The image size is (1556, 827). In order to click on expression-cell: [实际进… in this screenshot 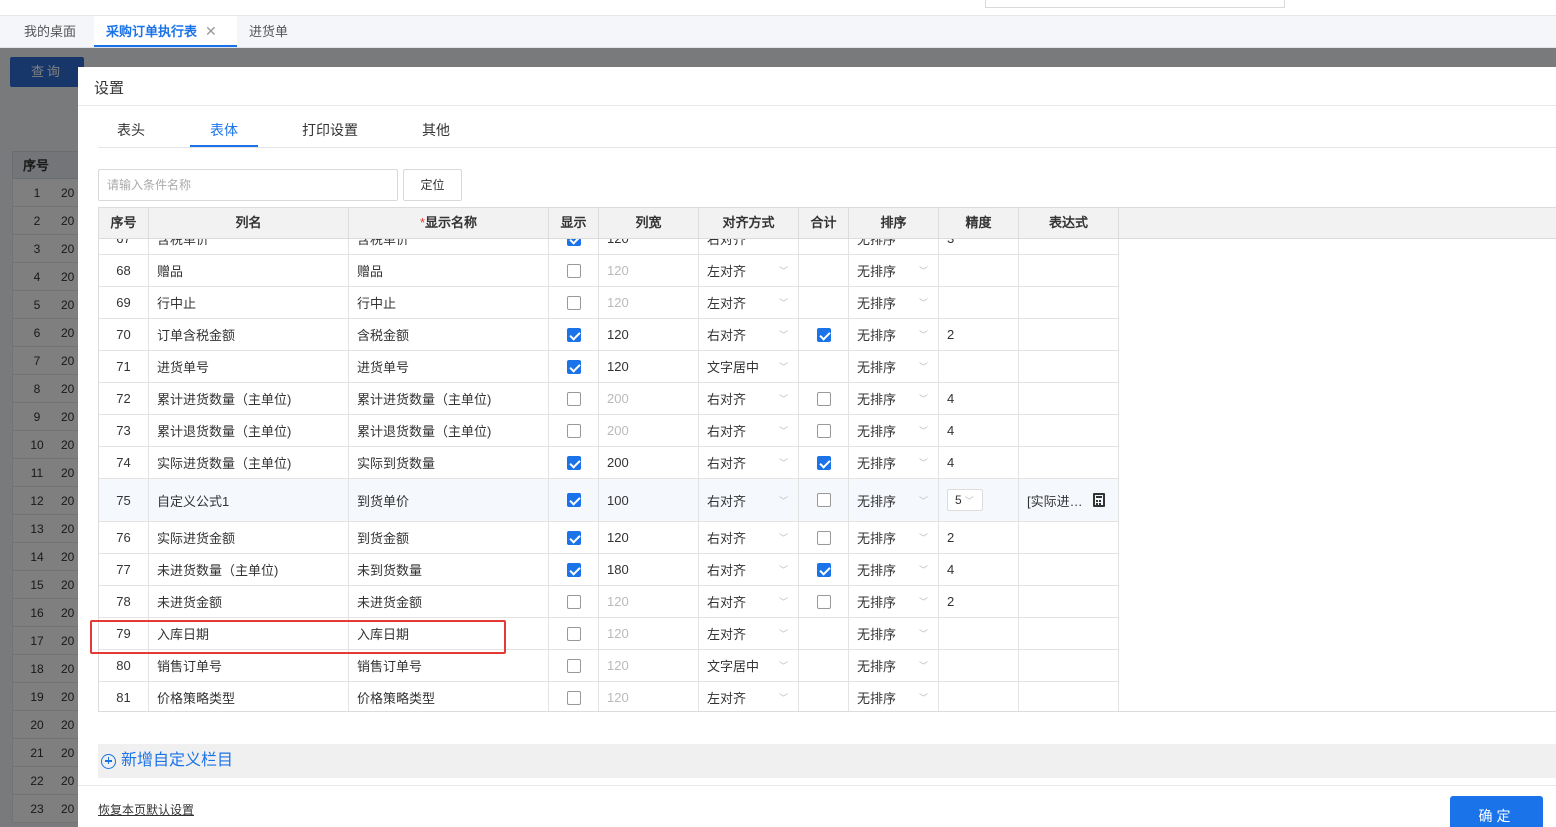, I will do `click(1069, 500)`.